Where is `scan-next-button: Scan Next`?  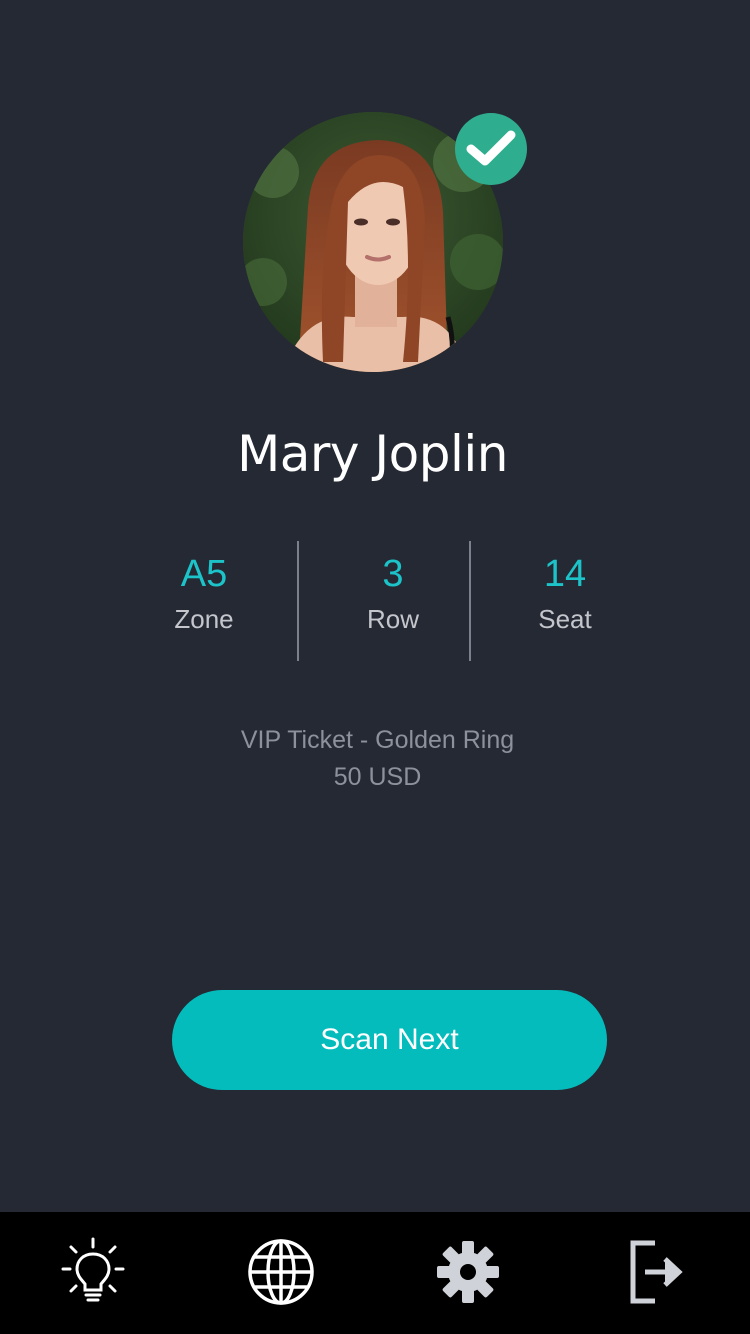
scan-next-button: Scan Next is located at coordinates (389, 1040).